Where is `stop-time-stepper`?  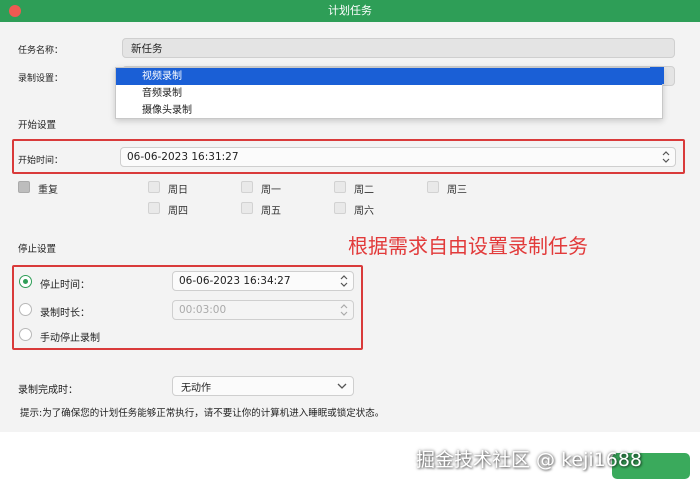
stop-time-stepper is located at coordinates (344, 281).